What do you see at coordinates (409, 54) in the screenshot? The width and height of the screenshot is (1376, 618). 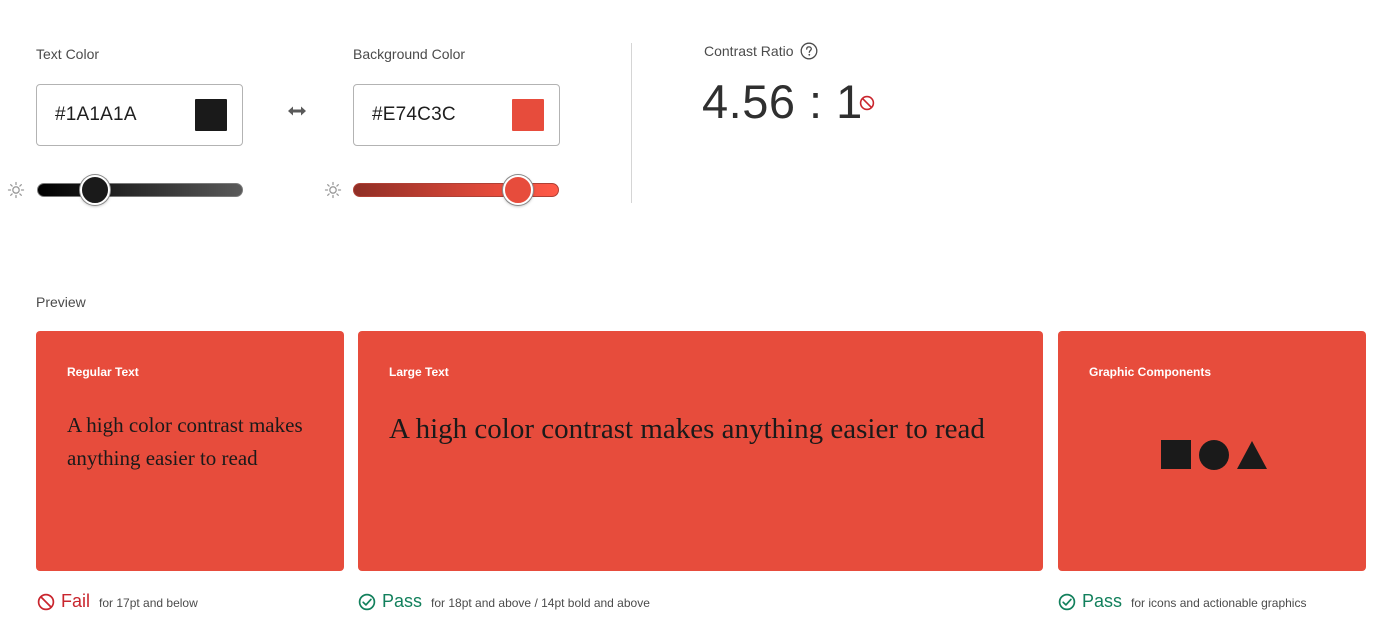 I see `background-color-label: Background Color` at bounding box center [409, 54].